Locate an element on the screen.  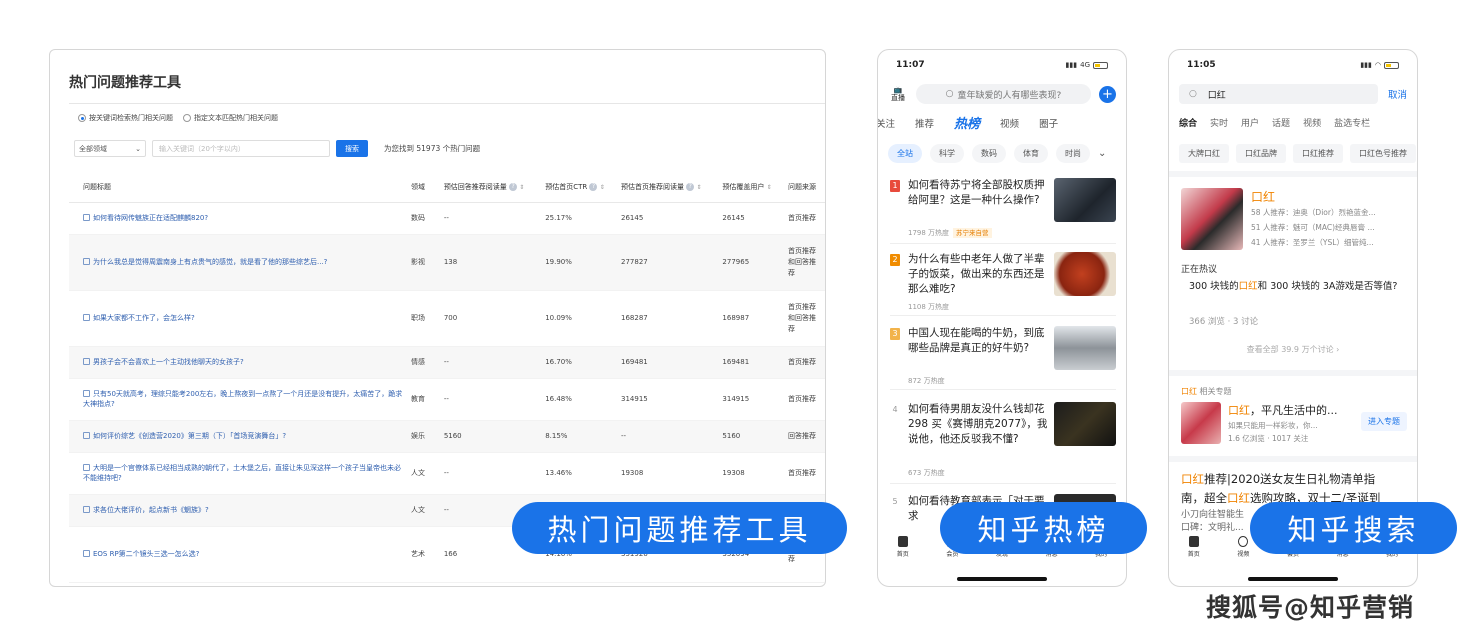
radio-text-mode: 指定文本匹配热门相关问题 is located at coordinates (230, 118).